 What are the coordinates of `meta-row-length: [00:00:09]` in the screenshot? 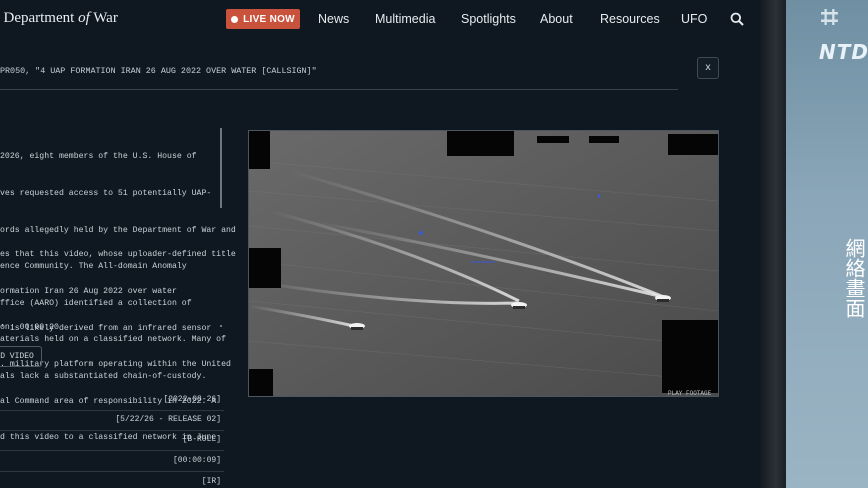 It's located at (112, 461).